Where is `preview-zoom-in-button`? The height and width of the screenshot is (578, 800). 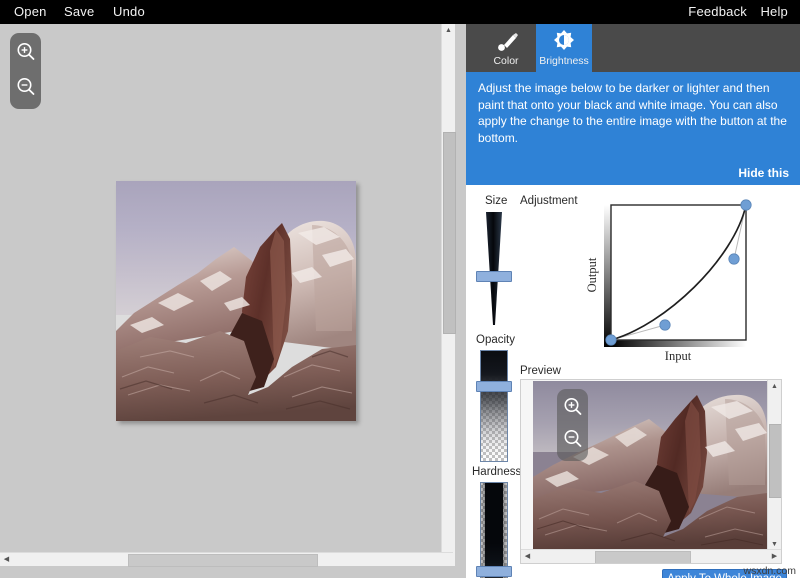
preview-zoom-in-button is located at coordinates (573, 407).